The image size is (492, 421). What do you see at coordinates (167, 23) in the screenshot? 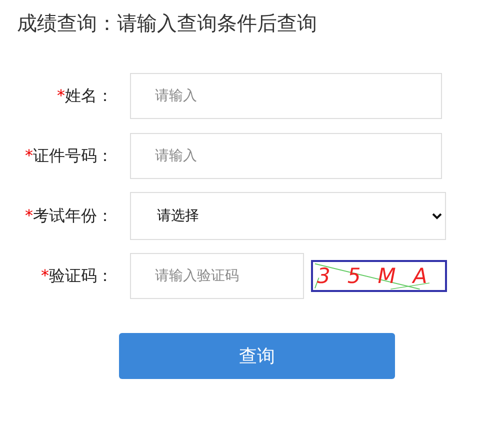
I see `page-title: 成绩查询：请输入查询条件后查询` at bounding box center [167, 23].